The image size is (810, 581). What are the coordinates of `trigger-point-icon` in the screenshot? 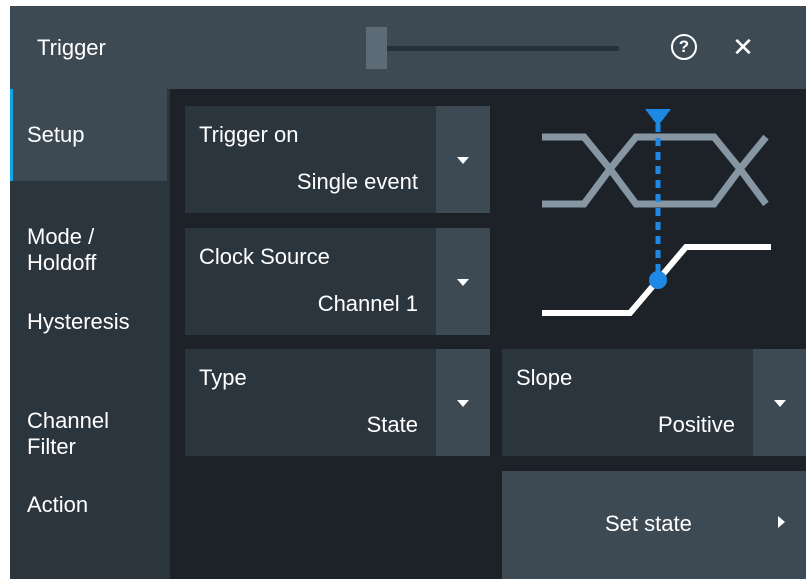 It's located at (658, 280).